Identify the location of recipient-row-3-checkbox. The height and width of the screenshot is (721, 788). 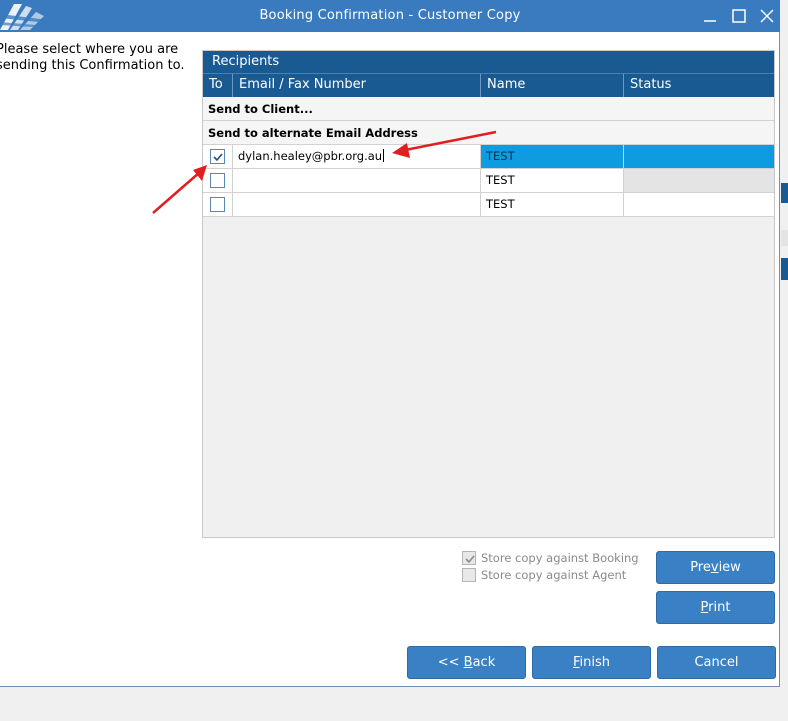
(217, 204).